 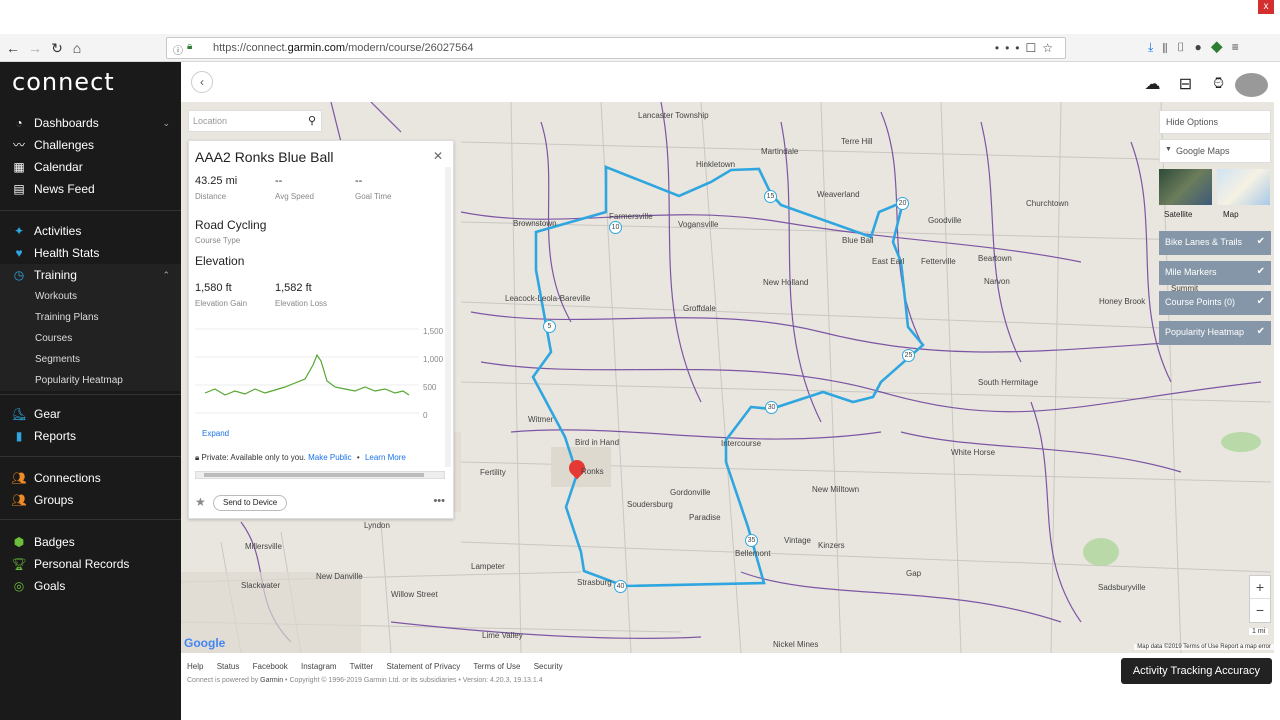 What do you see at coordinates (797, 540) in the screenshot?
I see `place-label: Vintage` at bounding box center [797, 540].